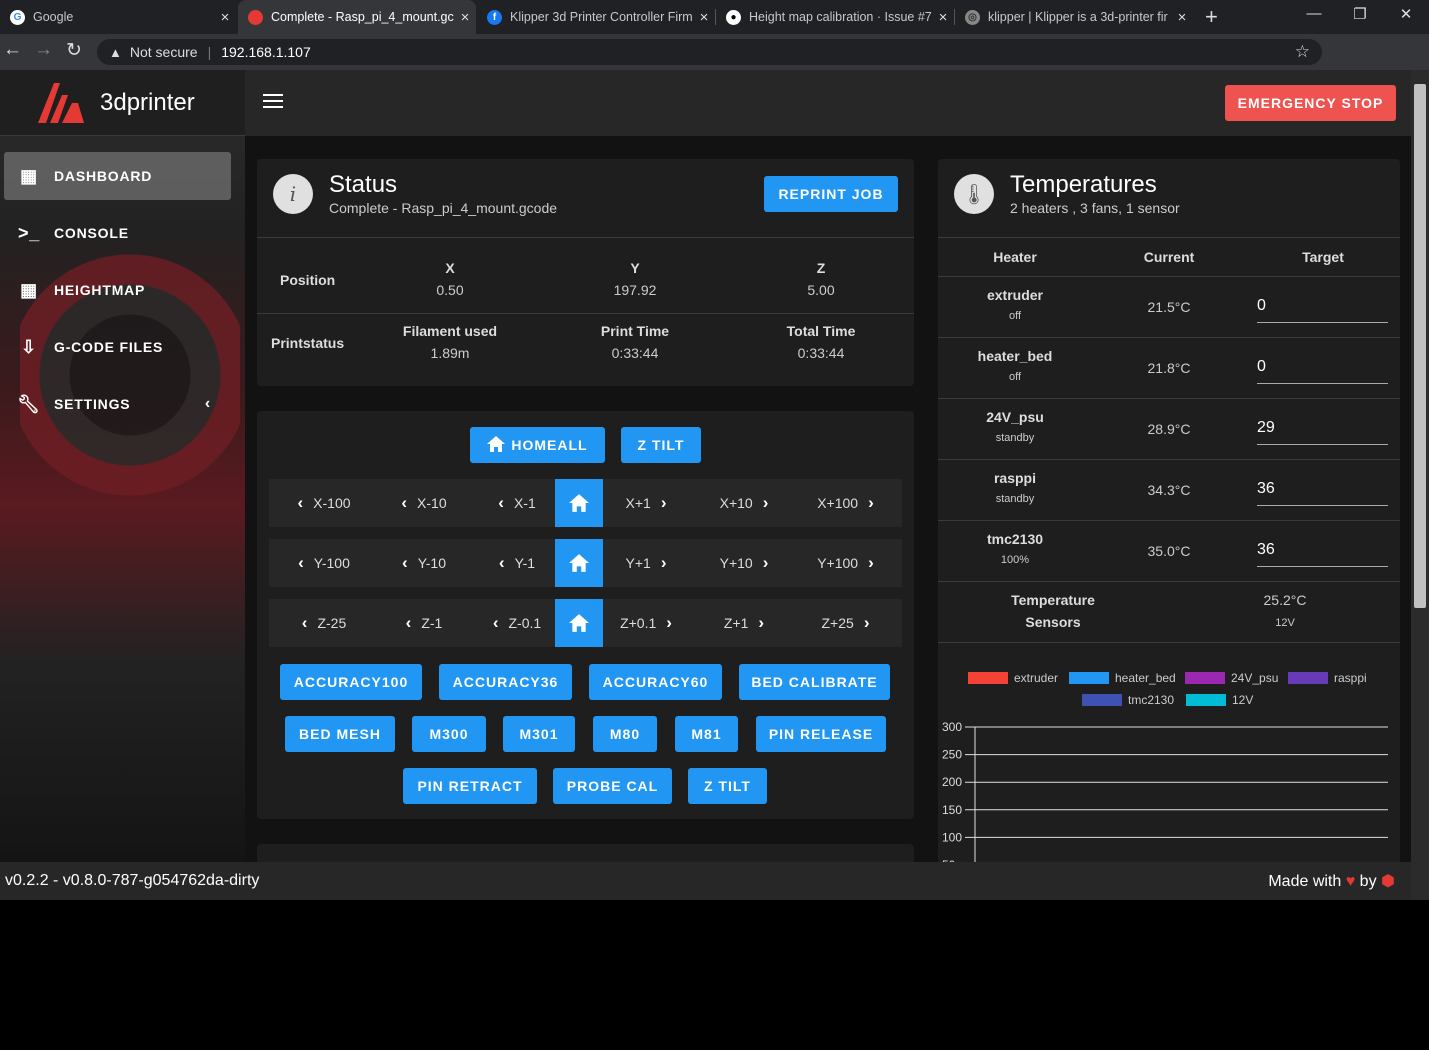  Describe the element at coordinates (1302, 52) in the screenshot. I see `bookmark-star-icon: ☆` at that location.